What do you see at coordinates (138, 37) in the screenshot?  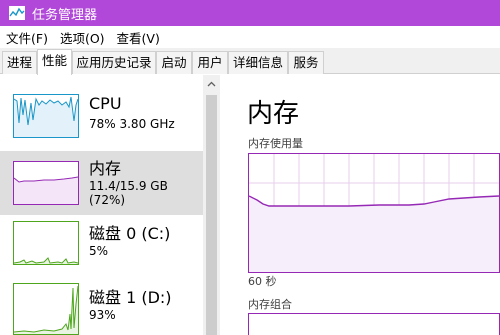 I see `menu-view: 查看(V)` at bounding box center [138, 37].